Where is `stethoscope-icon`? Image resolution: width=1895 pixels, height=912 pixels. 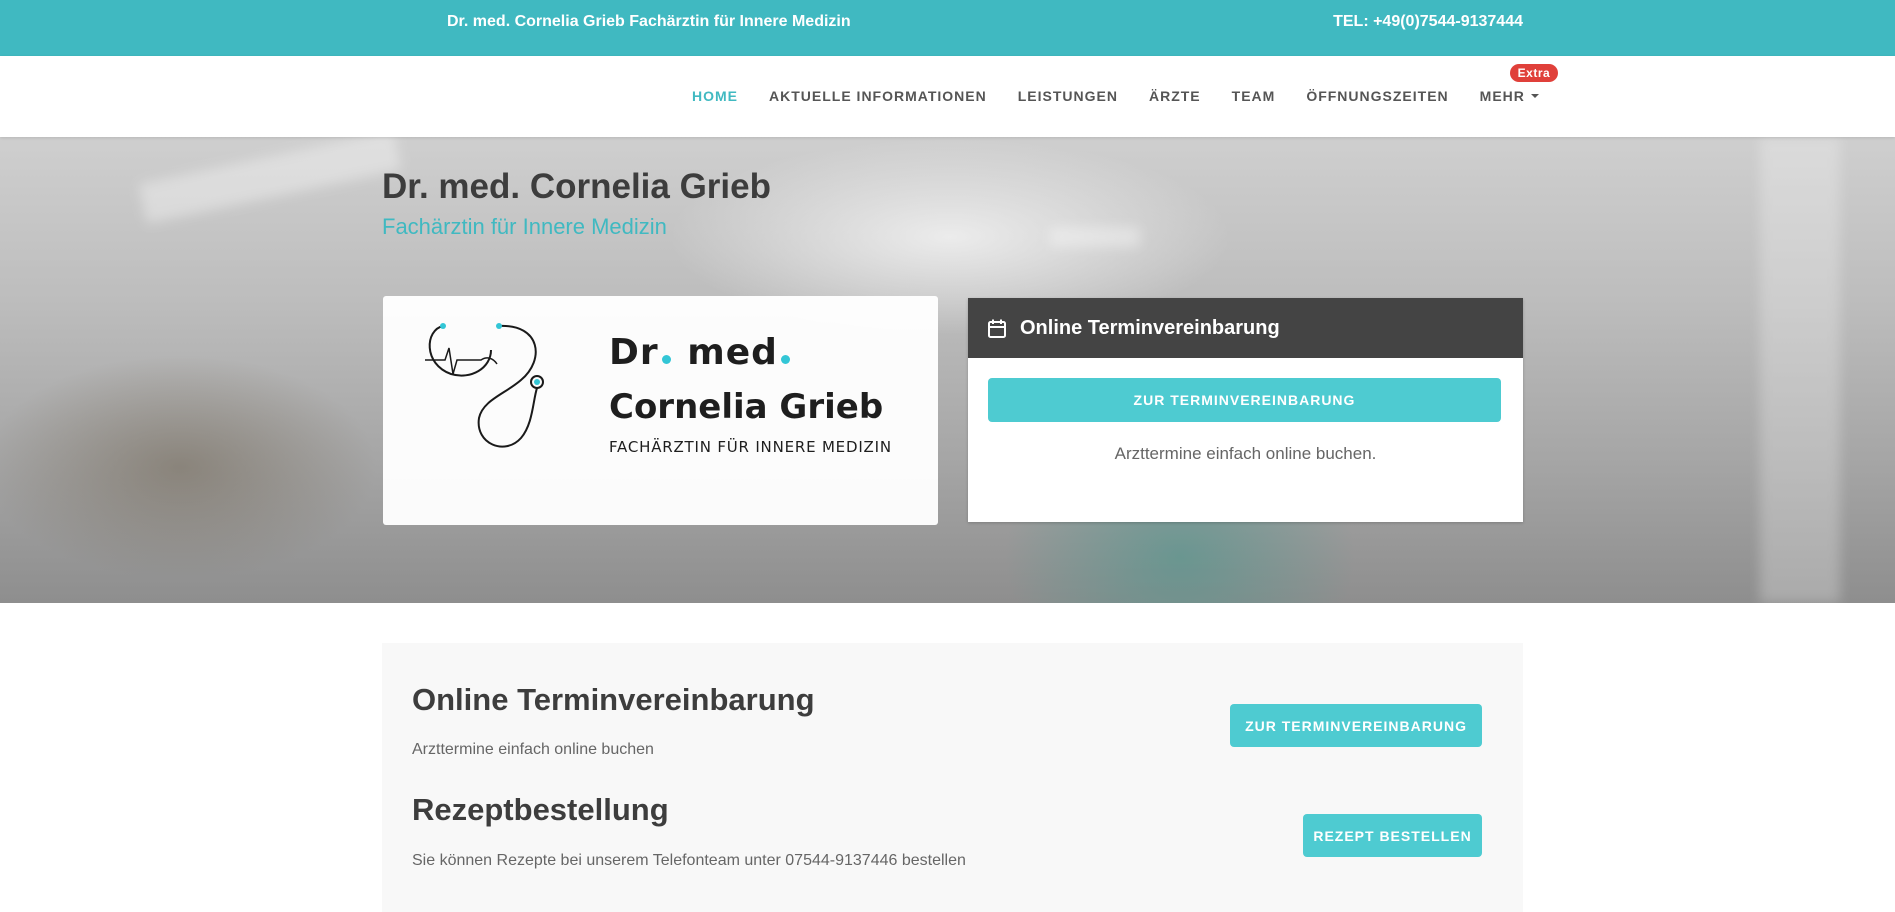
stethoscope-icon is located at coordinates (484, 385).